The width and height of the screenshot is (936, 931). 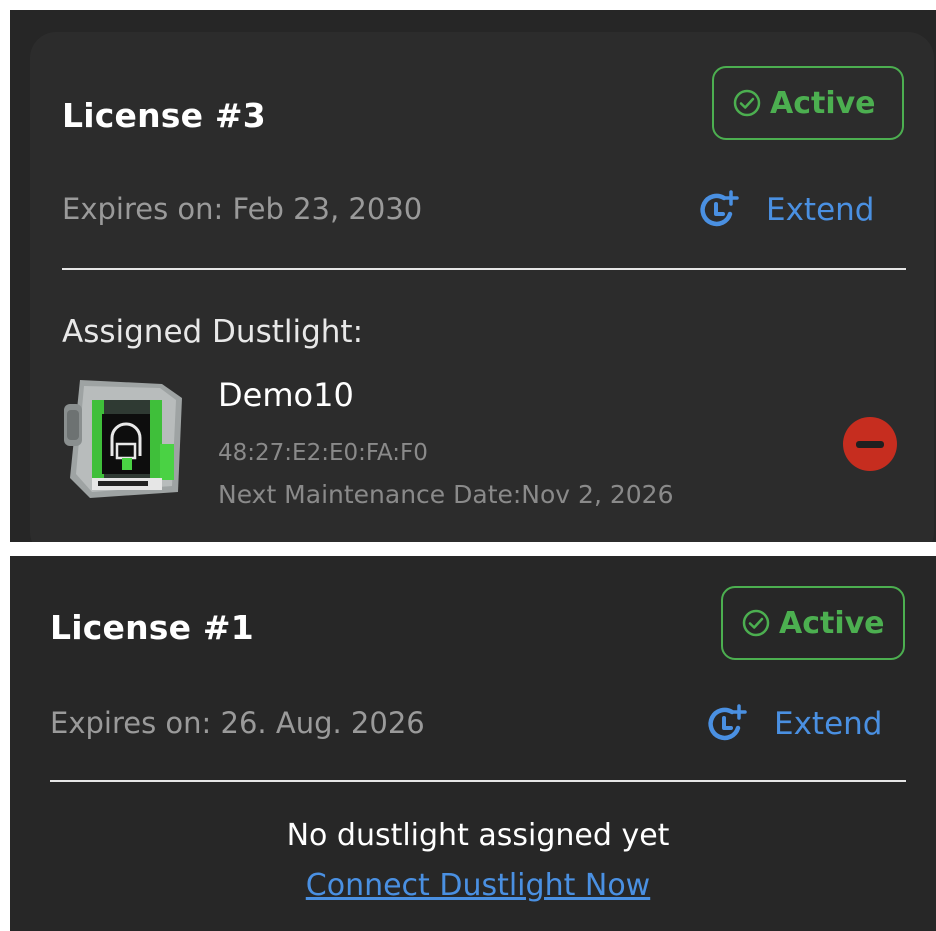 I want to click on license-title: License #1, so click(x=152, y=627).